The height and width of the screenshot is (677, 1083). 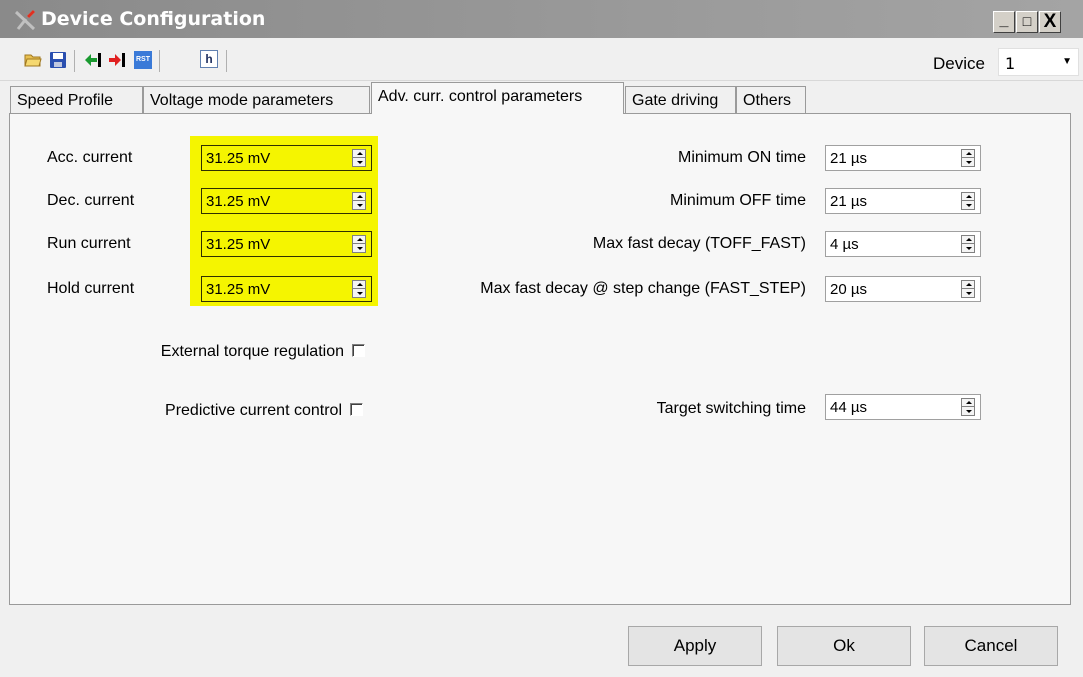 I want to click on device-select: 1 ▼, so click(x=1038, y=62).